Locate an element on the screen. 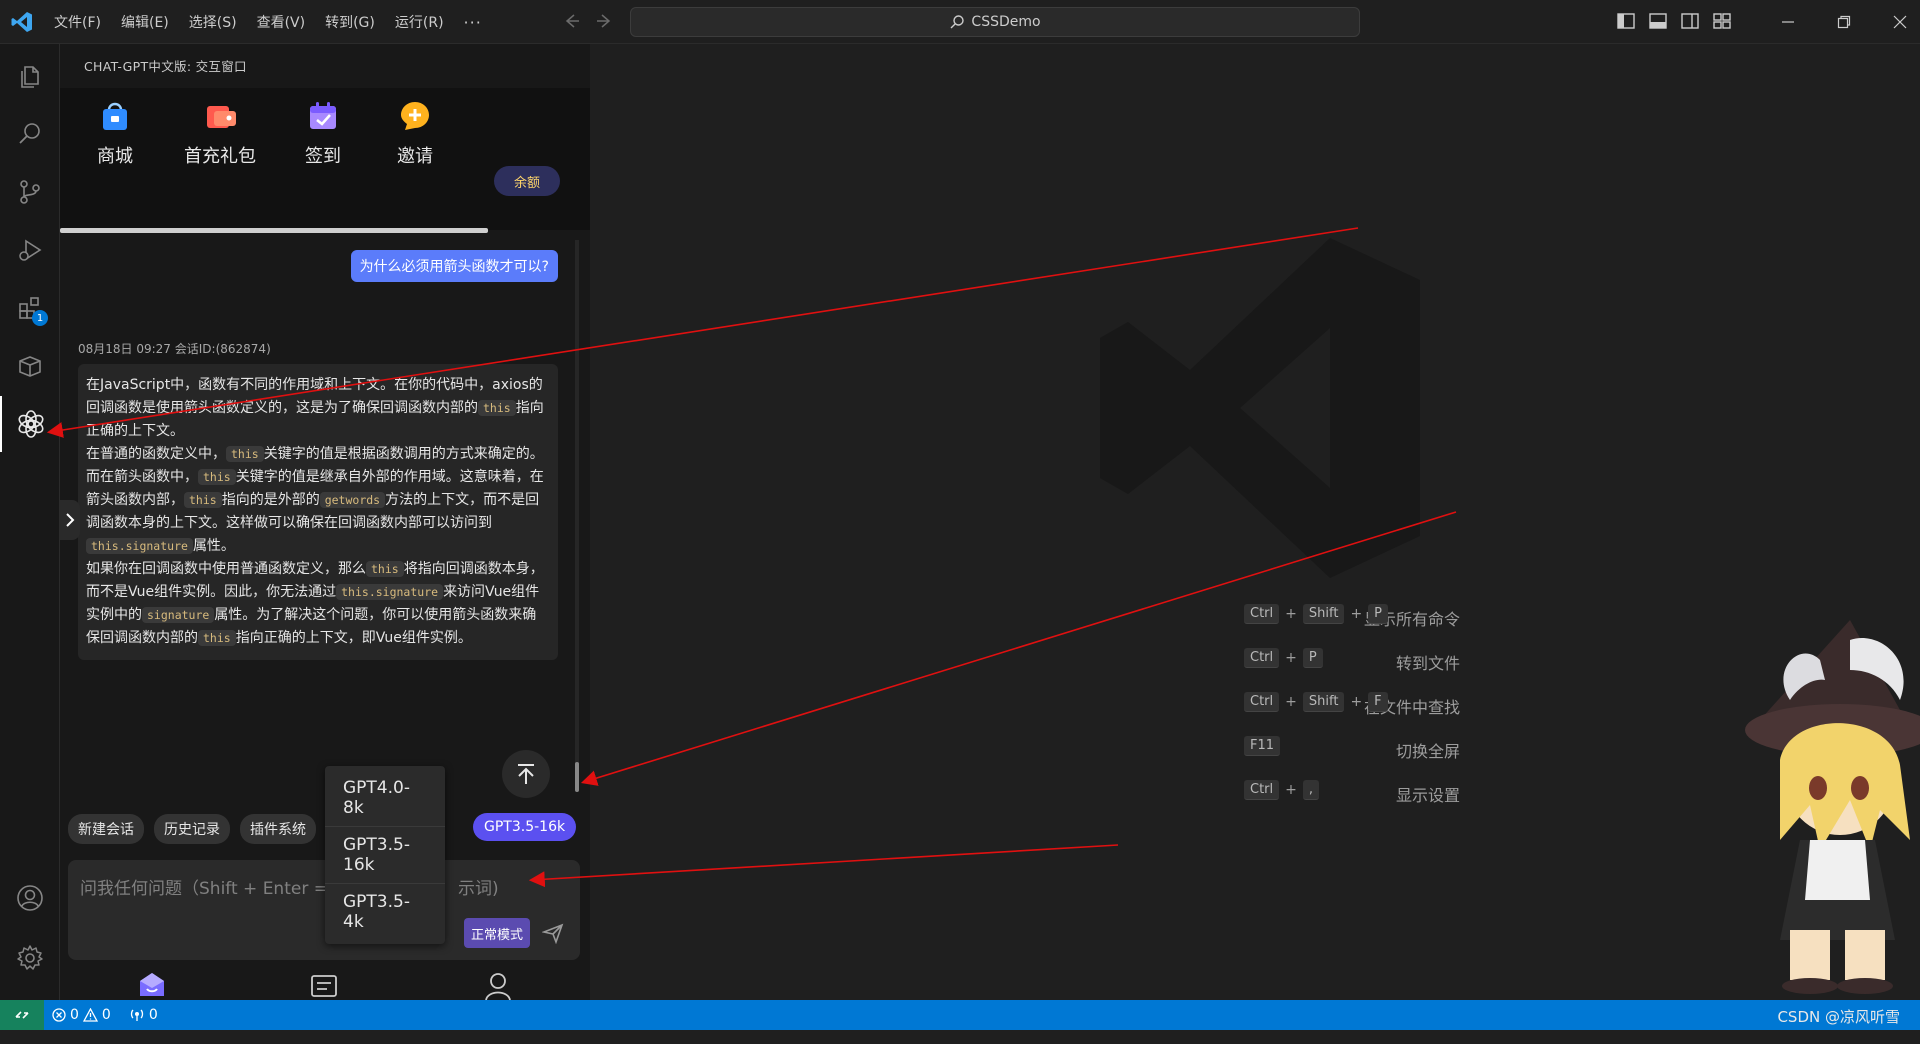 The width and height of the screenshot is (1920, 1044). expand-sidebar-handle is located at coordinates (70, 520).